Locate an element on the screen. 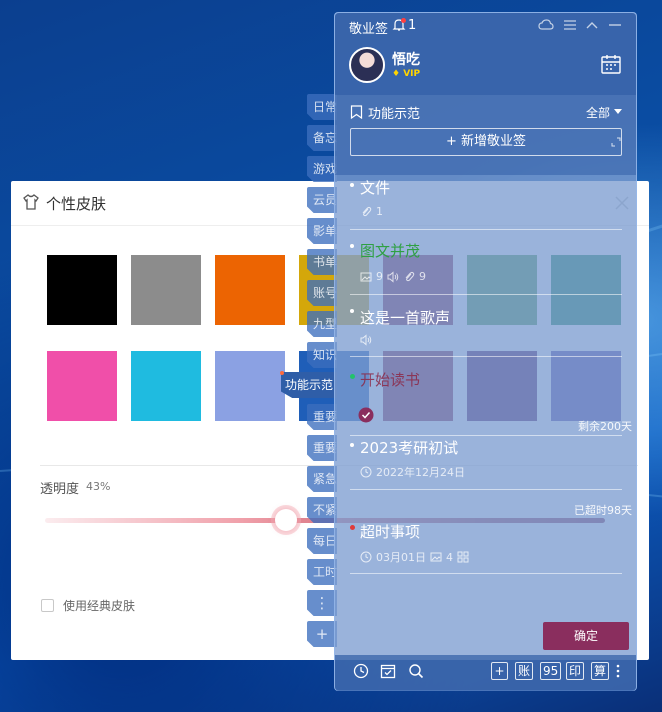  add-note-label: + 新增敬业签 is located at coordinates (486, 141).